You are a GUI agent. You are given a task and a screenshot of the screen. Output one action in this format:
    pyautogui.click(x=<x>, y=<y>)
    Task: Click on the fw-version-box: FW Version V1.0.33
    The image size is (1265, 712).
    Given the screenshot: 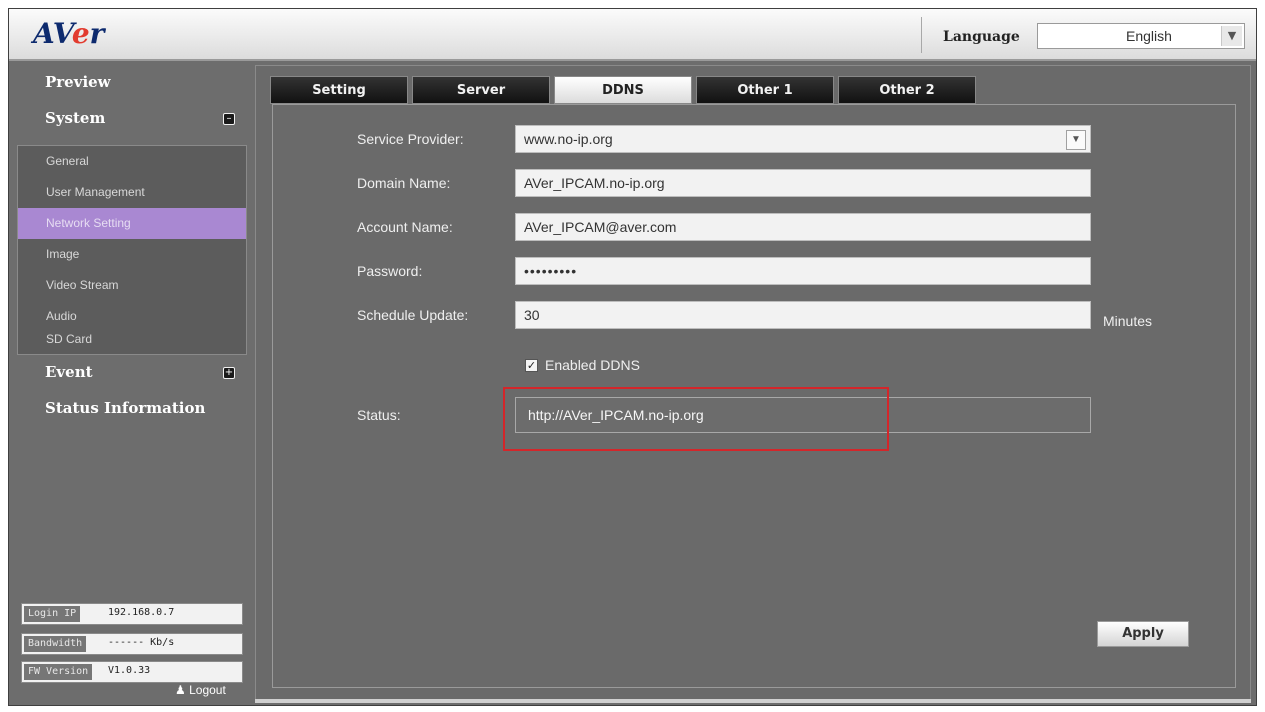 What is the action you would take?
    pyautogui.click(x=132, y=672)
    